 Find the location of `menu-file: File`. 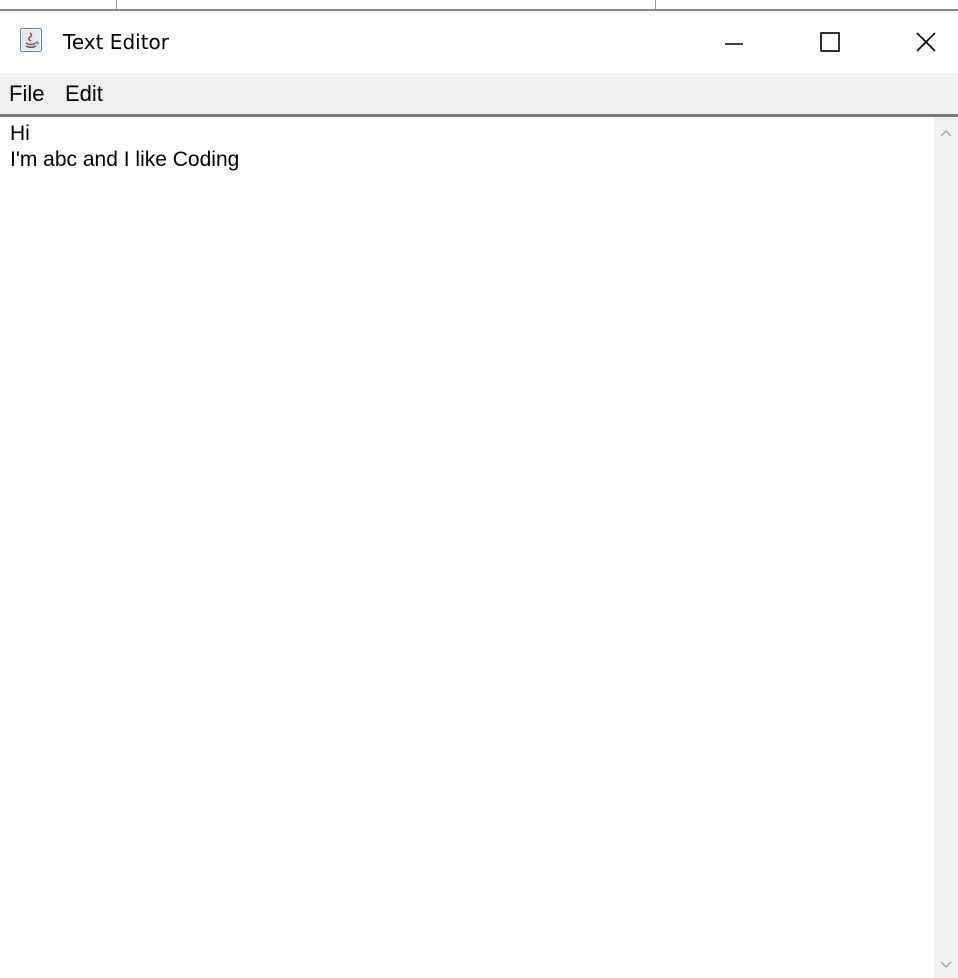

menu-file: File is located at coordinates (26, 94).